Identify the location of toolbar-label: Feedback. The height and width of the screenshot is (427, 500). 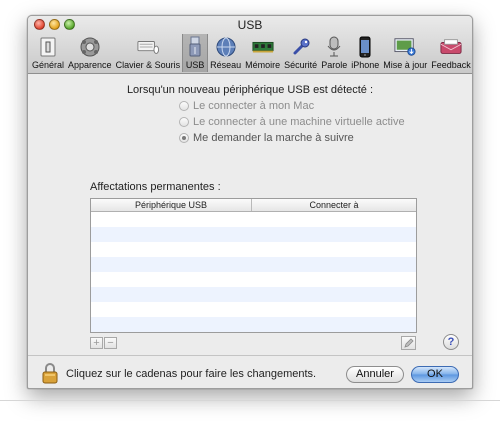
(451, 65).